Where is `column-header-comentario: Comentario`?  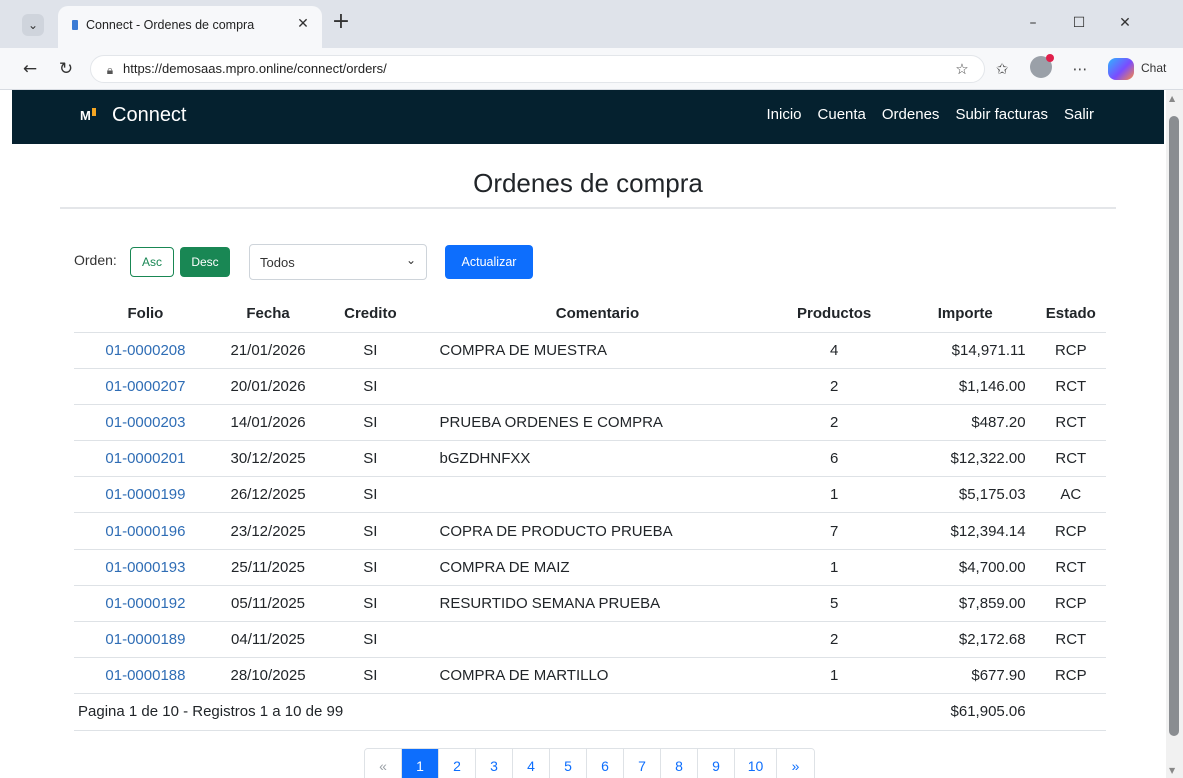 column-header-comentario: Comentario is located at coordinates (597, 314).